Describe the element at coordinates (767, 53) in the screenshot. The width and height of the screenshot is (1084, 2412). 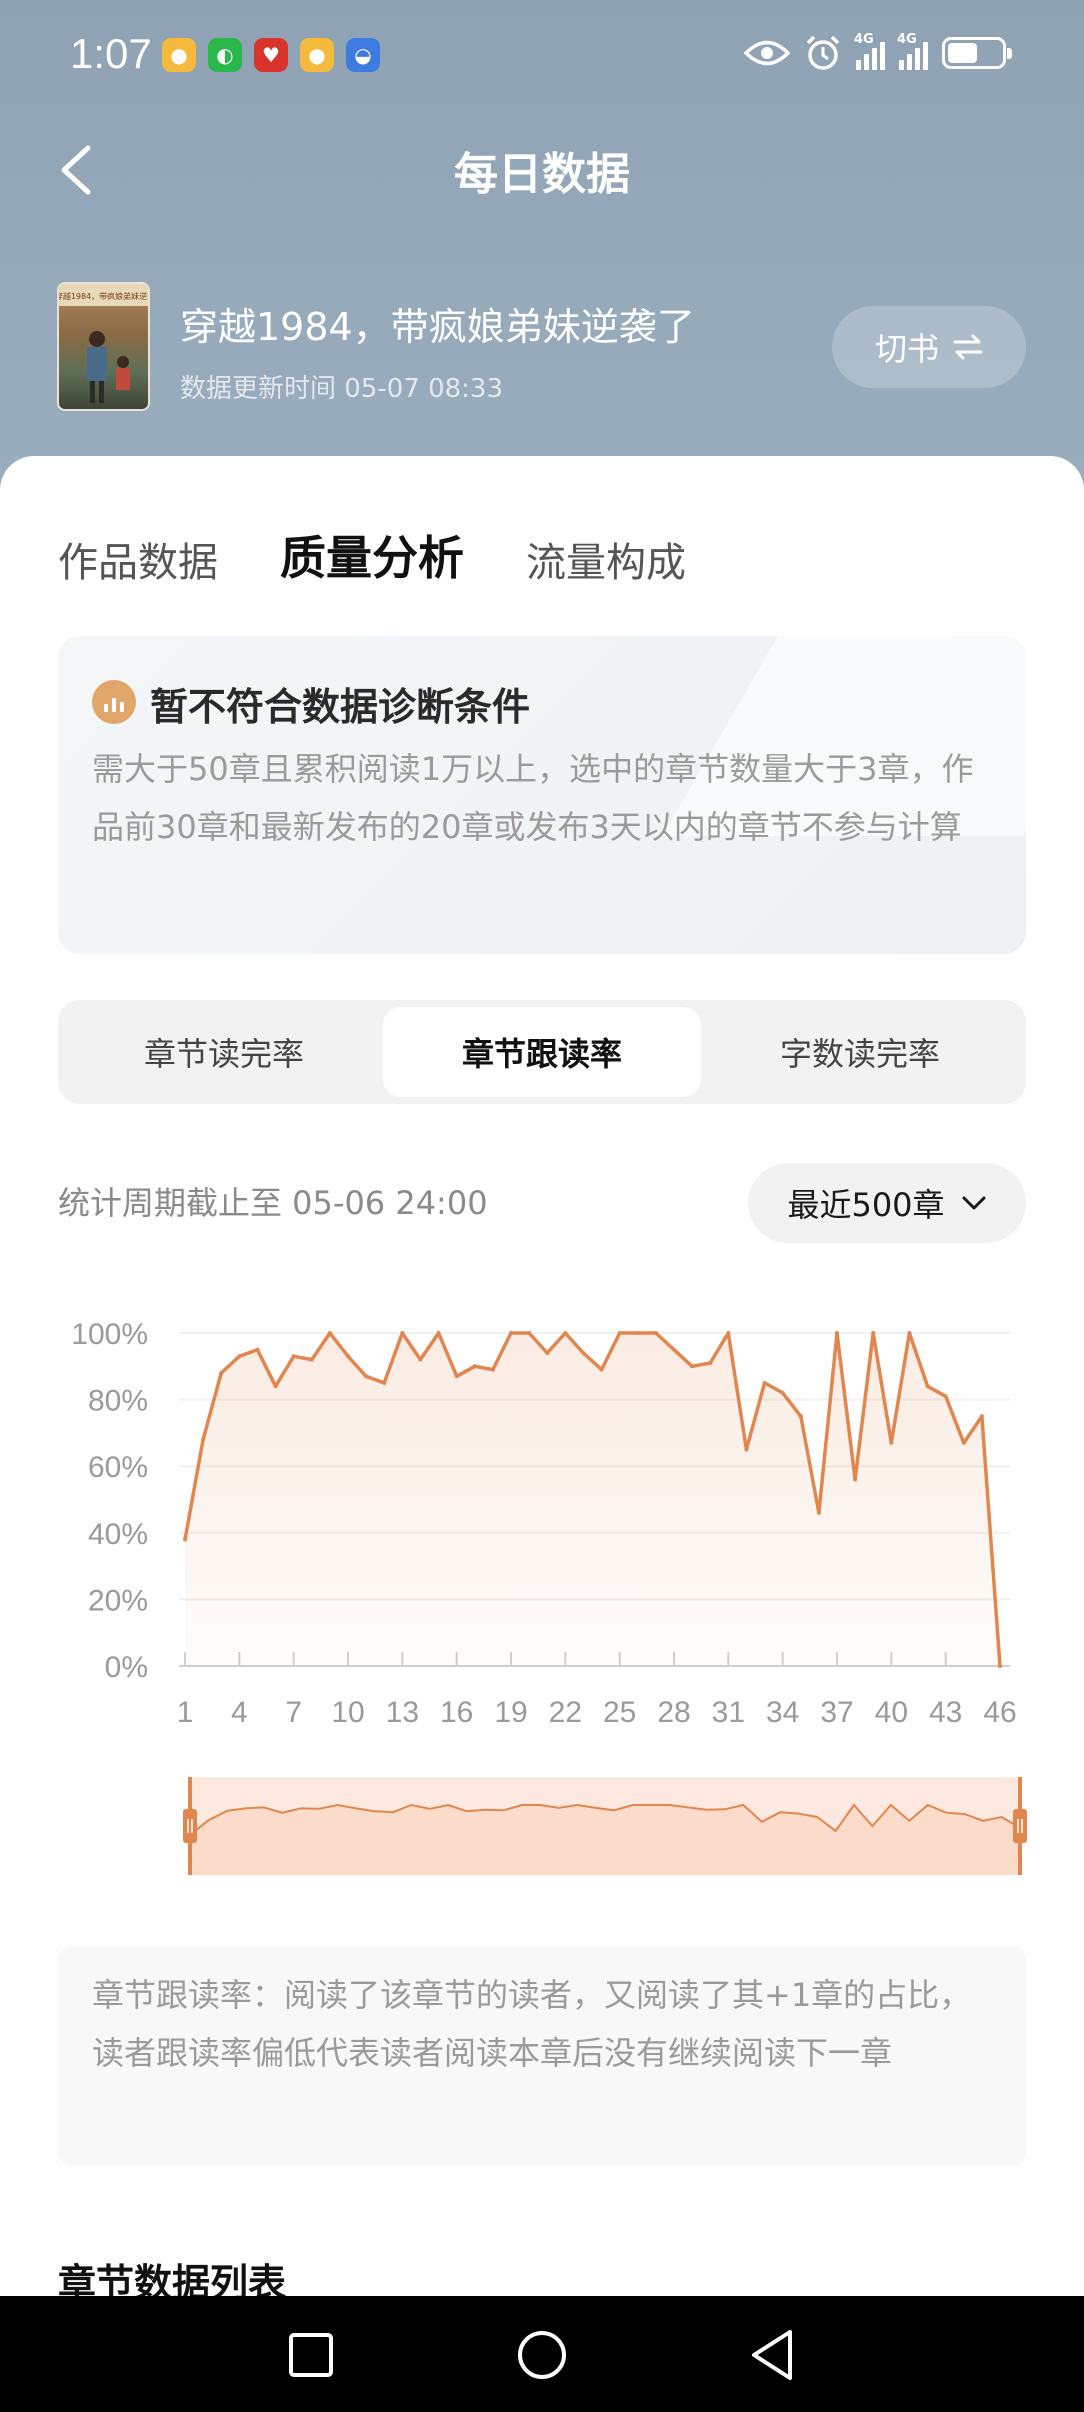
I see `eye-icon` at that location.